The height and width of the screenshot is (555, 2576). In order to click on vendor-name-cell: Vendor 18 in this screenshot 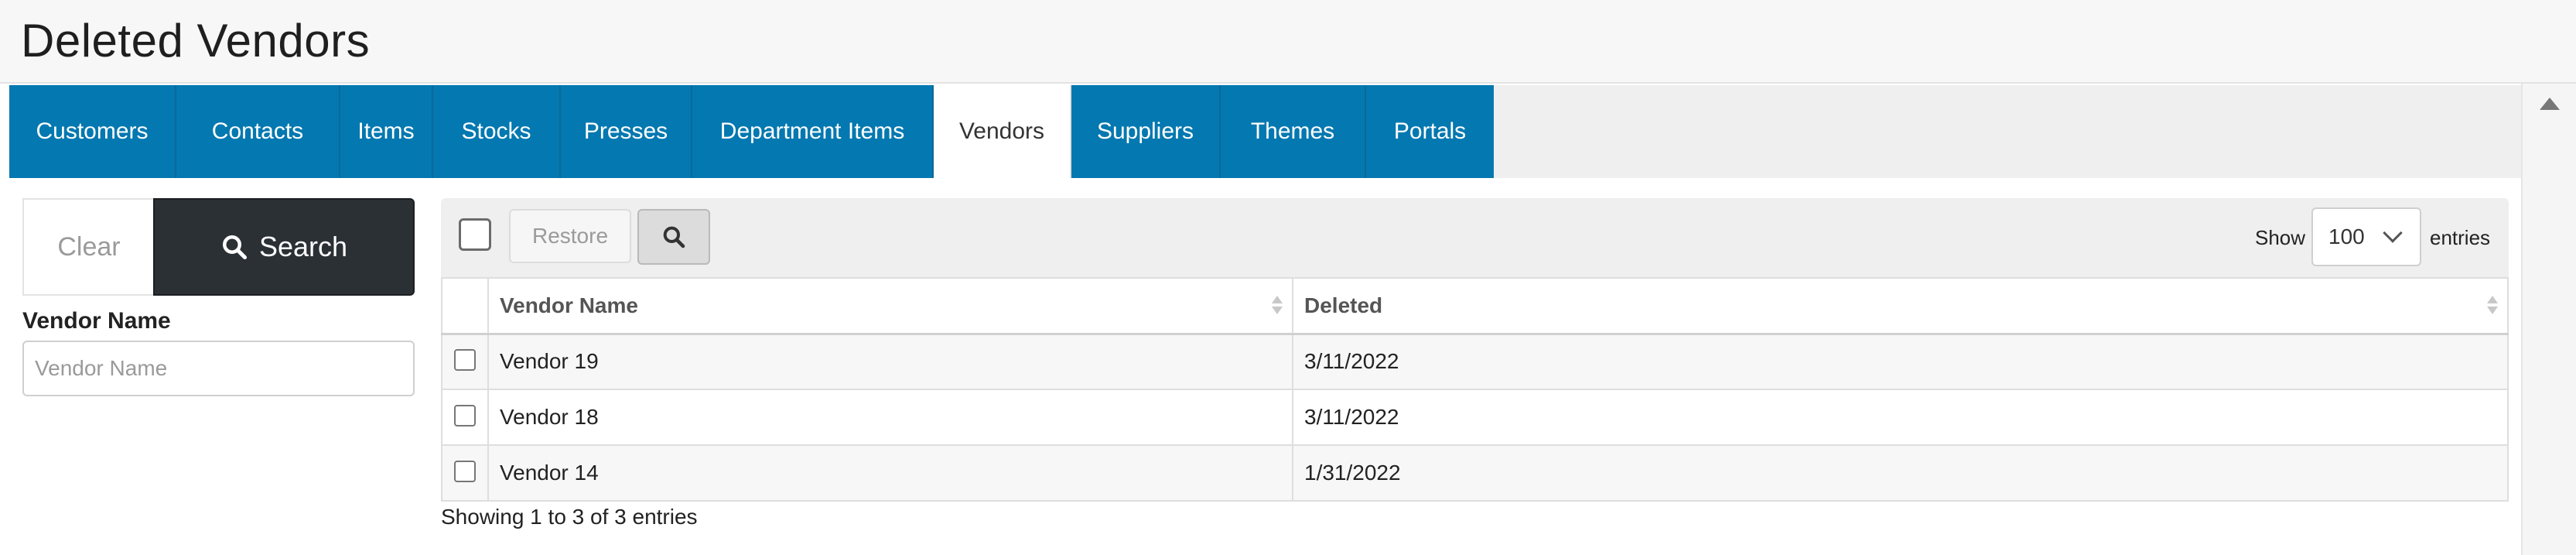, I will do `click(890, 417)`.